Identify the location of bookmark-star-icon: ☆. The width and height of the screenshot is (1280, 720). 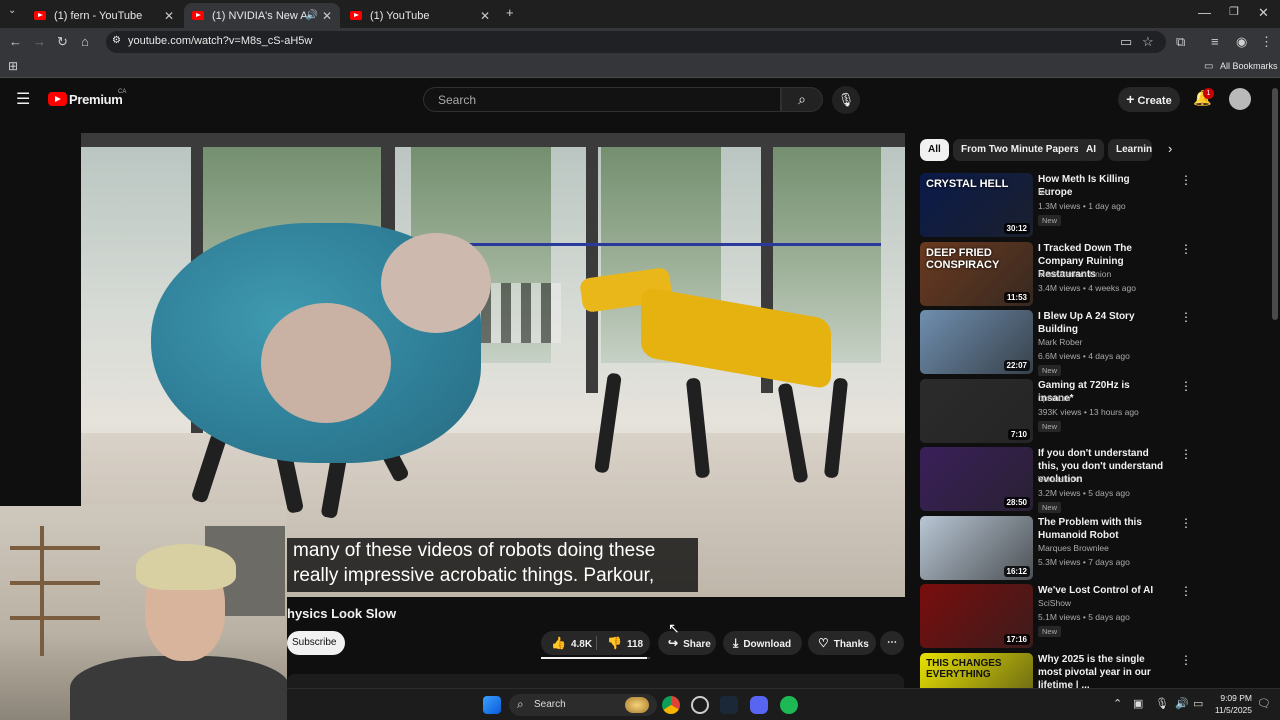
(1148, 42).